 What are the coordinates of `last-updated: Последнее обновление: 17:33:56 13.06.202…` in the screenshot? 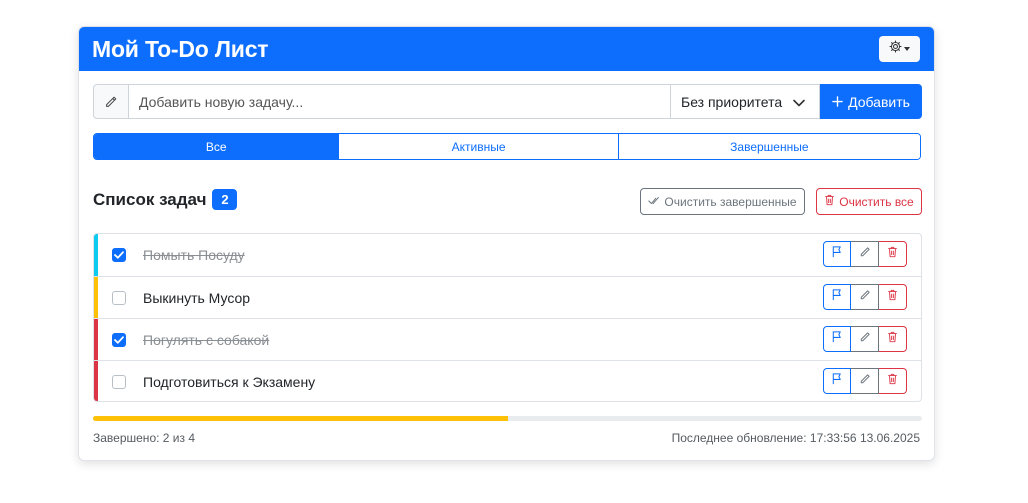 It's located at (795, 438).